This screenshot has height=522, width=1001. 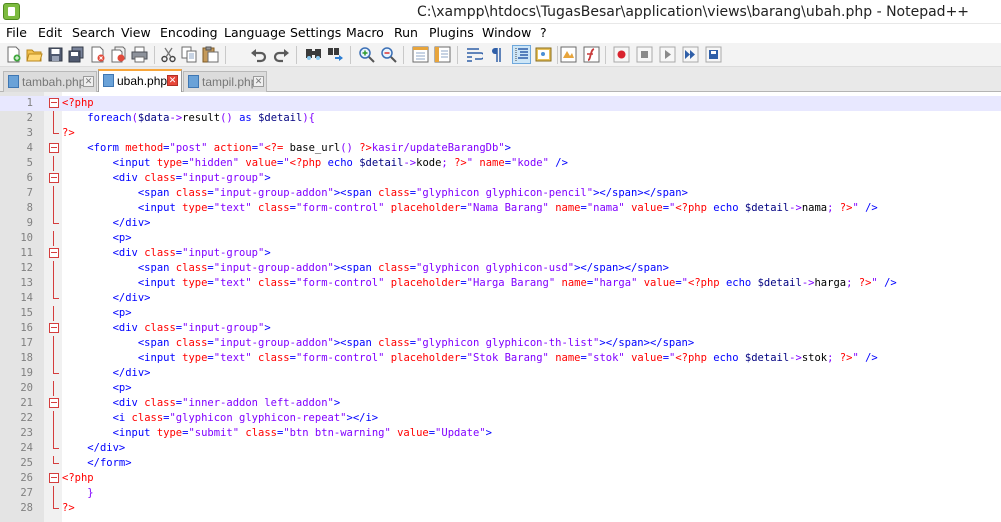 I want to click on open-icon, so click(x=34, y=54).